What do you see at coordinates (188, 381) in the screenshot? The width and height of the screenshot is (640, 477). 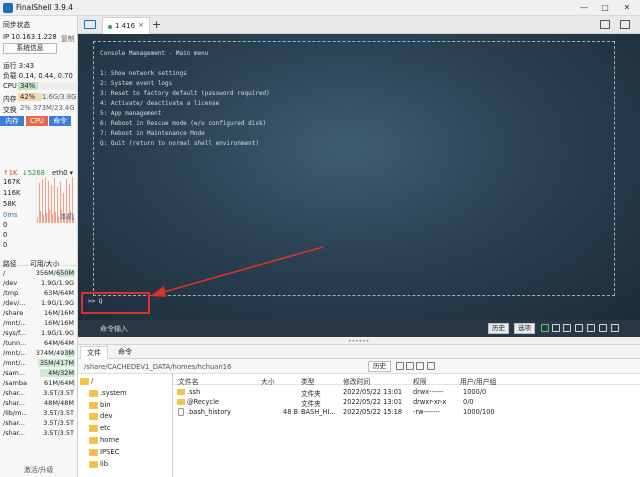 I see `col-filename: 文件名` at bounding box center [188, 381].